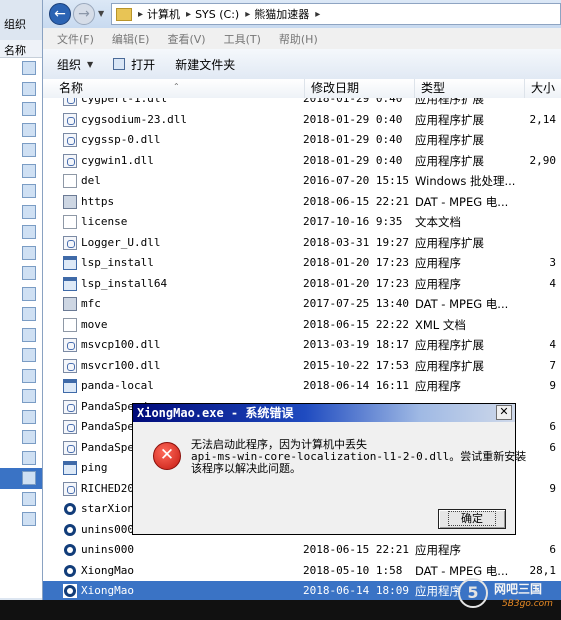  I want to click on menu-help: 帮助(H), so click(298, 39).